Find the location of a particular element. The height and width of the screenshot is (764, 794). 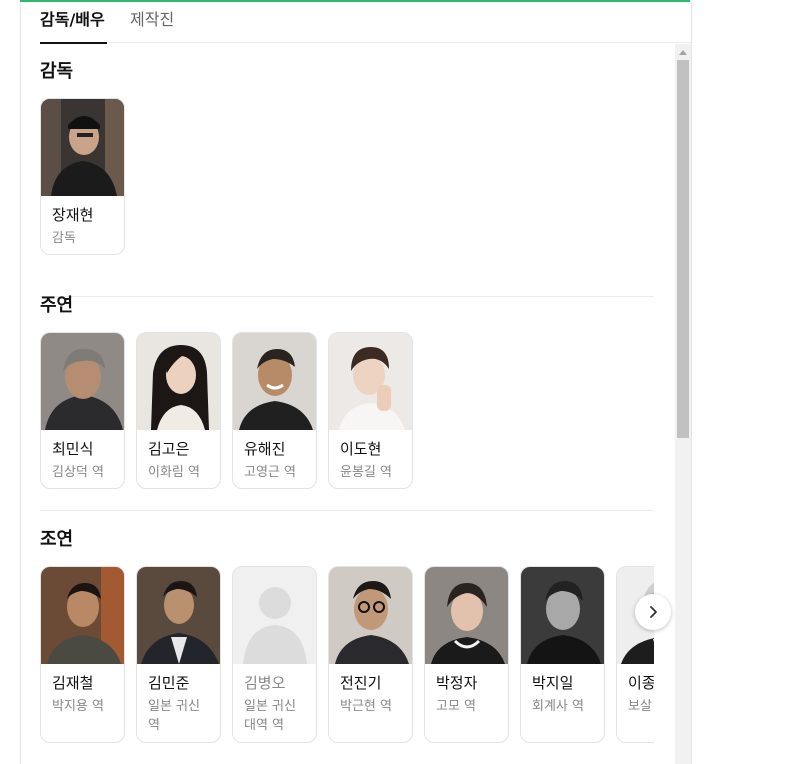

person-card: 김병오 일본 귀신 대역 역 is located at coordinates (274, 654).